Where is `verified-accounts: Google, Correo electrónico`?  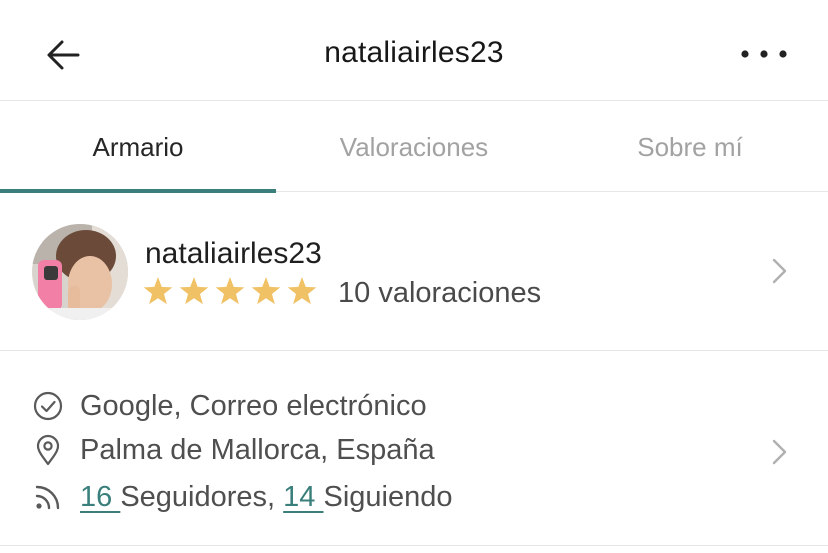 verified-accounts: Google, Correo electrónico is located at coordinates (253, 406).